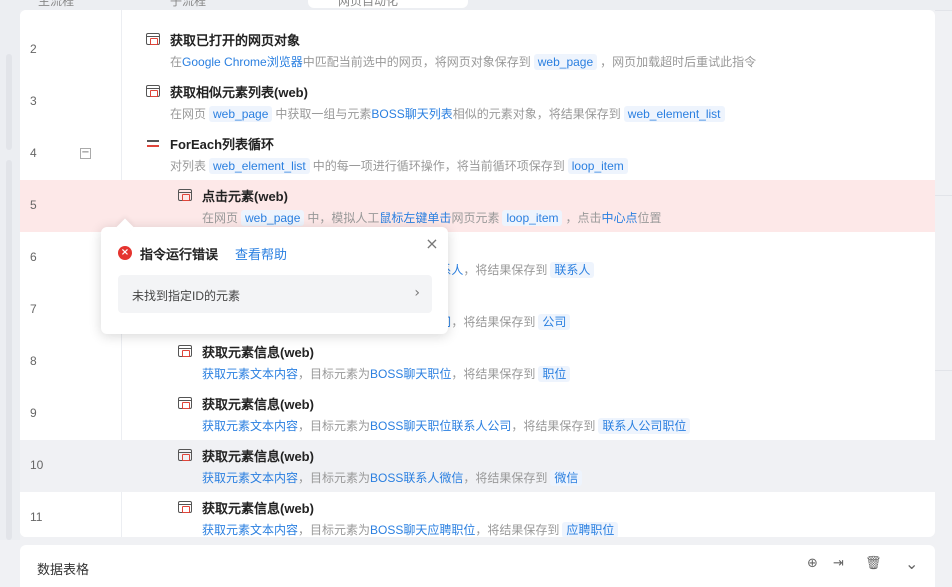  Describe the element at coordinates (188, 4) in the screenshot. I see `tab-sub-flow: 子流程` at that location.